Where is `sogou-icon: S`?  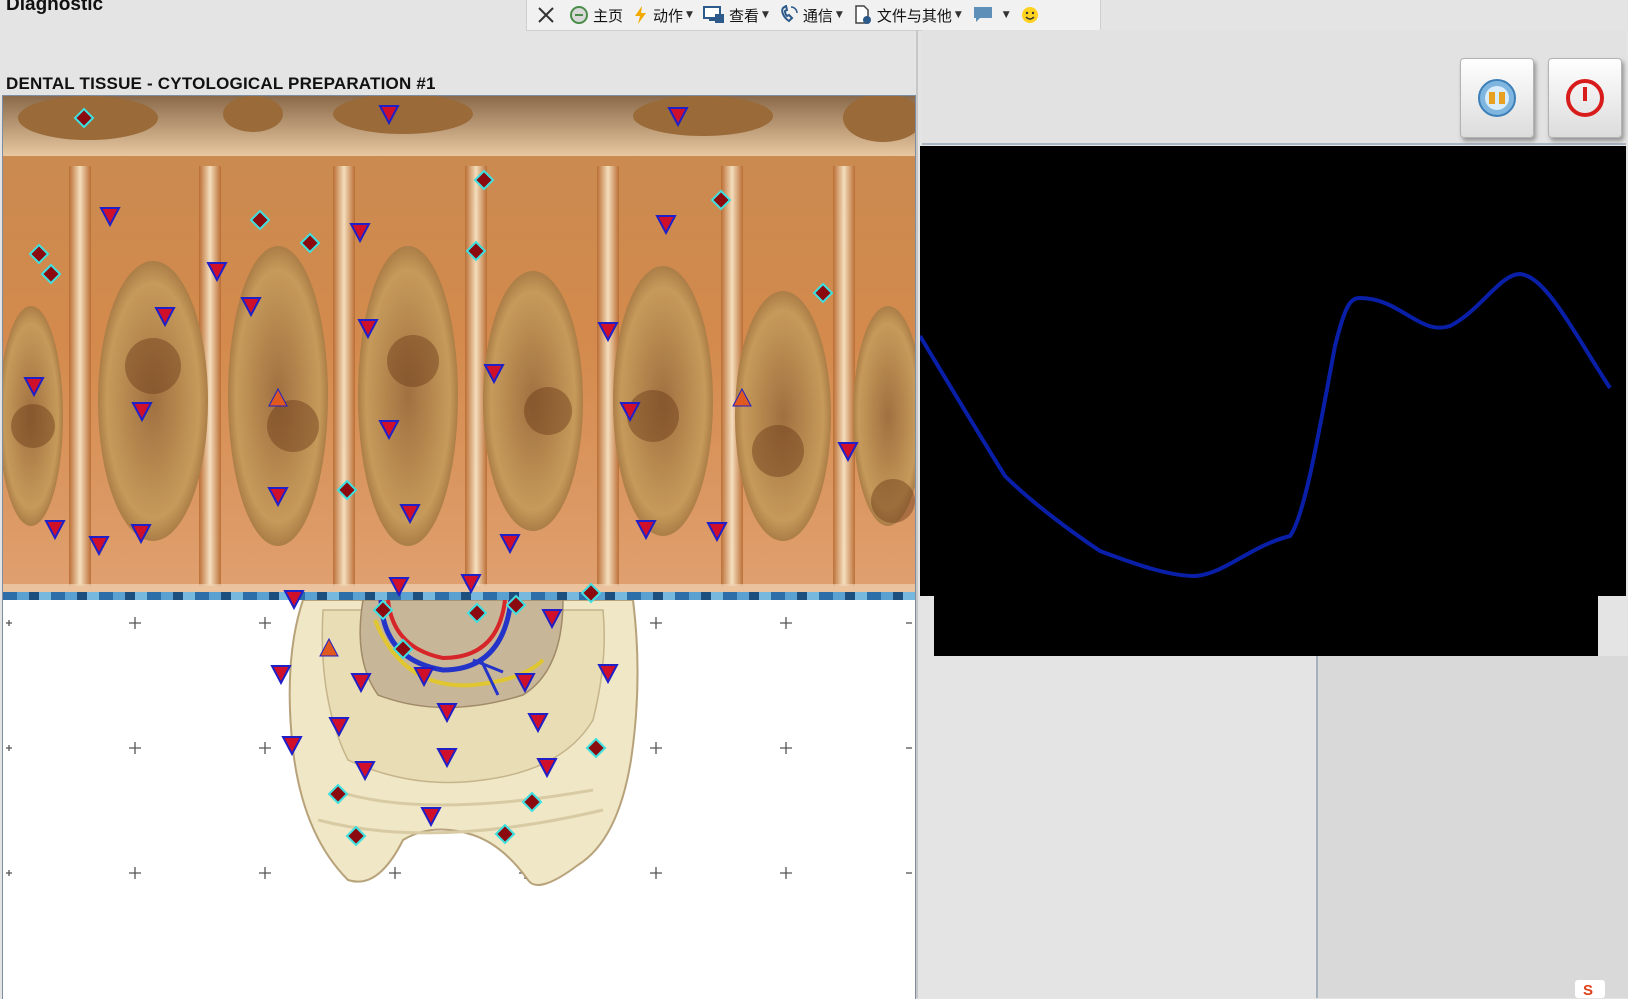
sogou-icon: S is located at coordinates (1588, 989).